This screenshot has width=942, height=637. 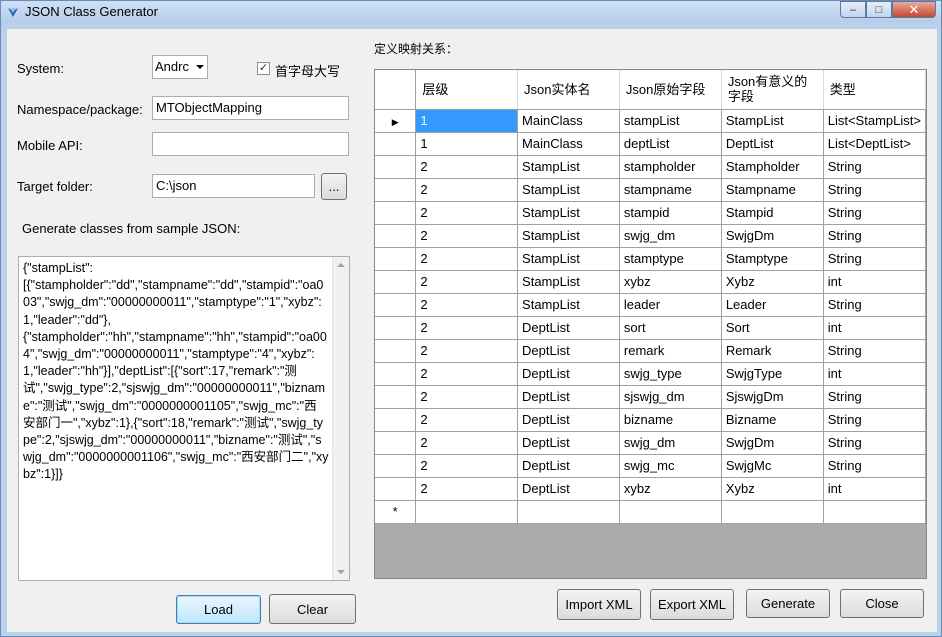 What do you see at coordinates (250, 108) in the screenshot?
I see `namespace-input: MTObjectMapping` at bounding box center [250, 108].